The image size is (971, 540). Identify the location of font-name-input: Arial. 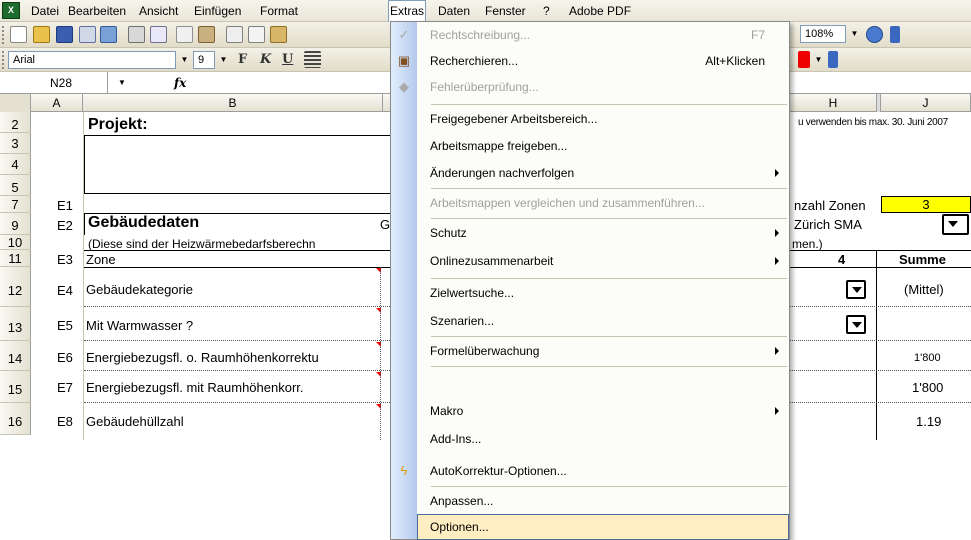
(92, 60).